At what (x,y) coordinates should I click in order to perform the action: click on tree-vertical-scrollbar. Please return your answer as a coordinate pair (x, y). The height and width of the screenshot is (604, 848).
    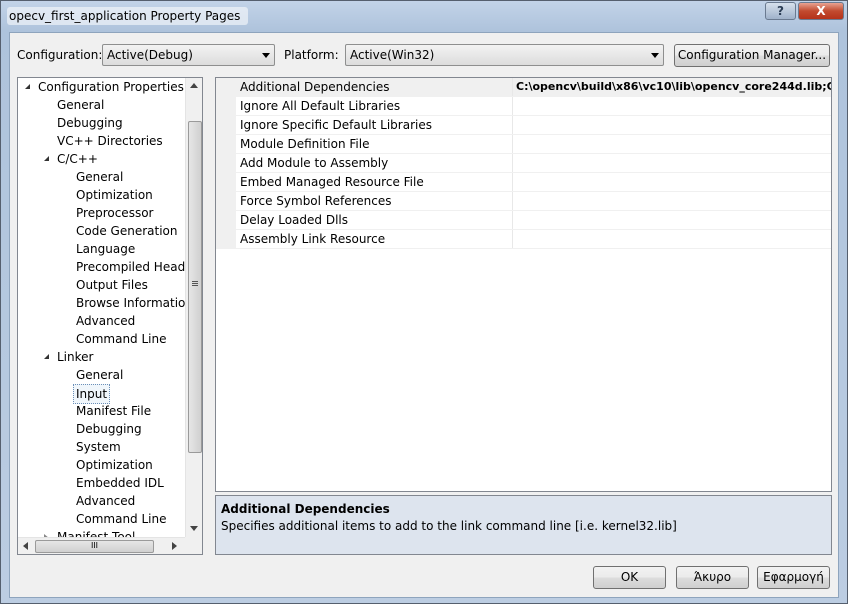
    Looking at the image, I should click on (193, 307).